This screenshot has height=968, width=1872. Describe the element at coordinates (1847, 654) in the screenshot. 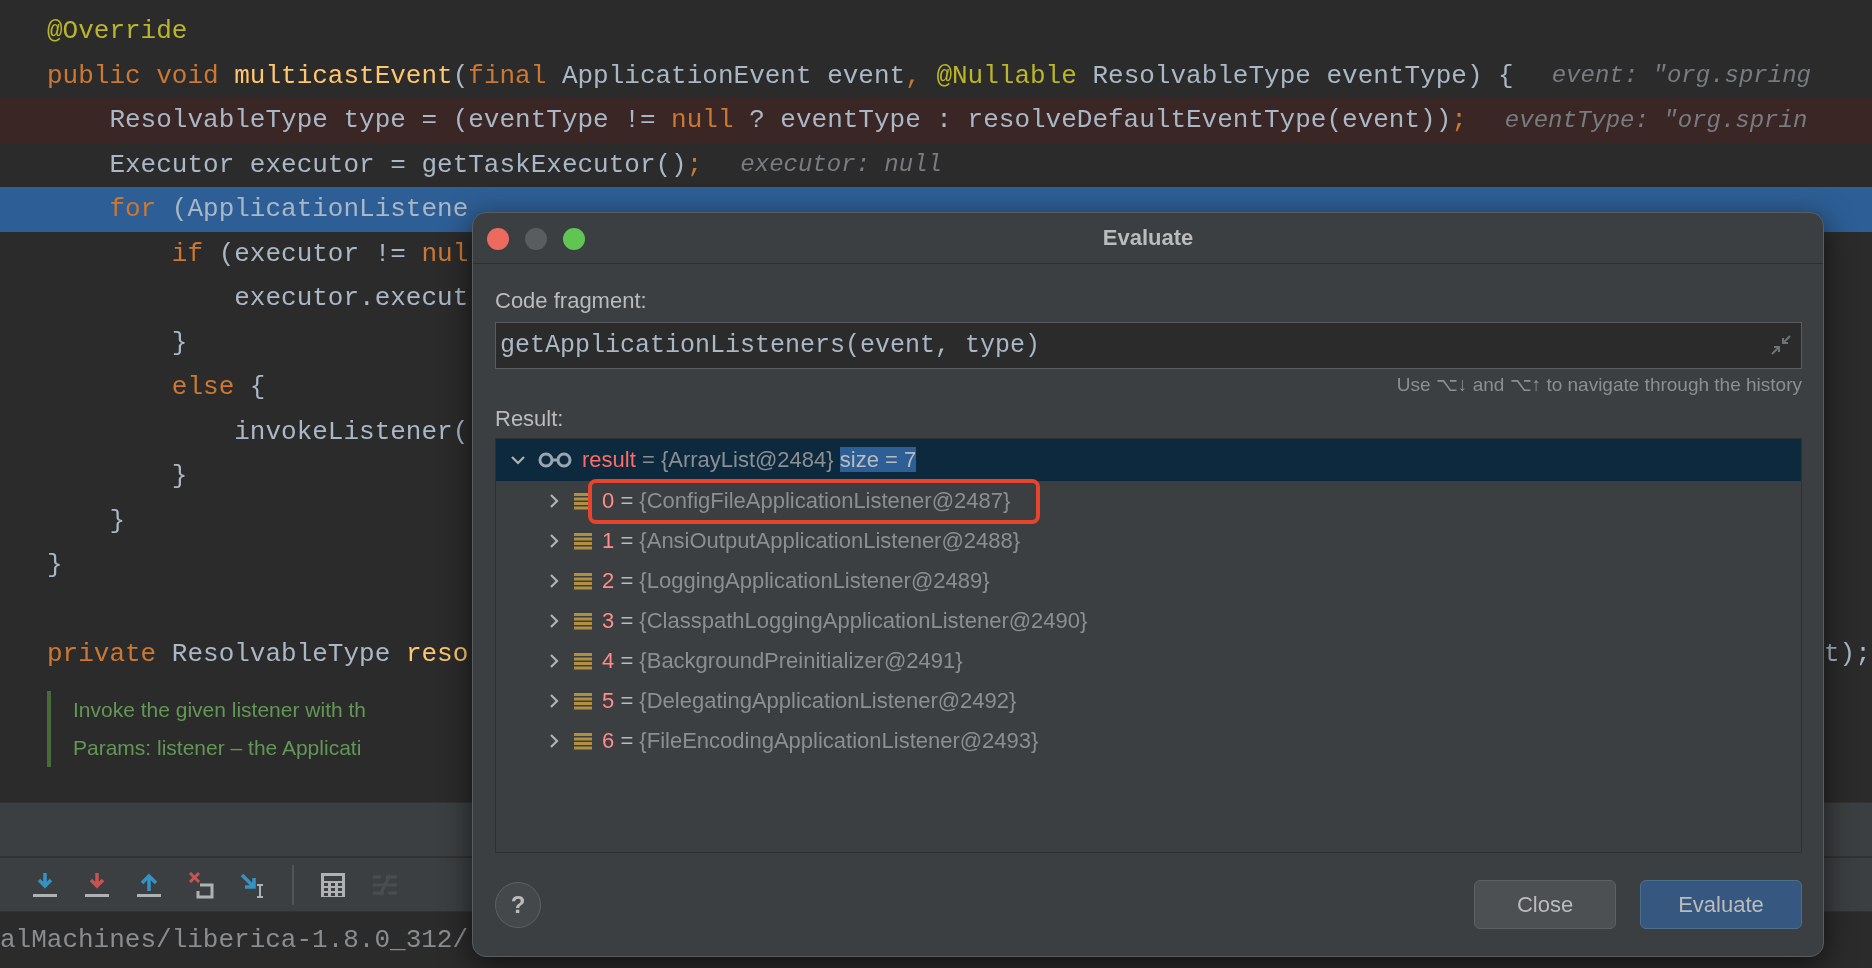

I see `code-line: t);` at that location.